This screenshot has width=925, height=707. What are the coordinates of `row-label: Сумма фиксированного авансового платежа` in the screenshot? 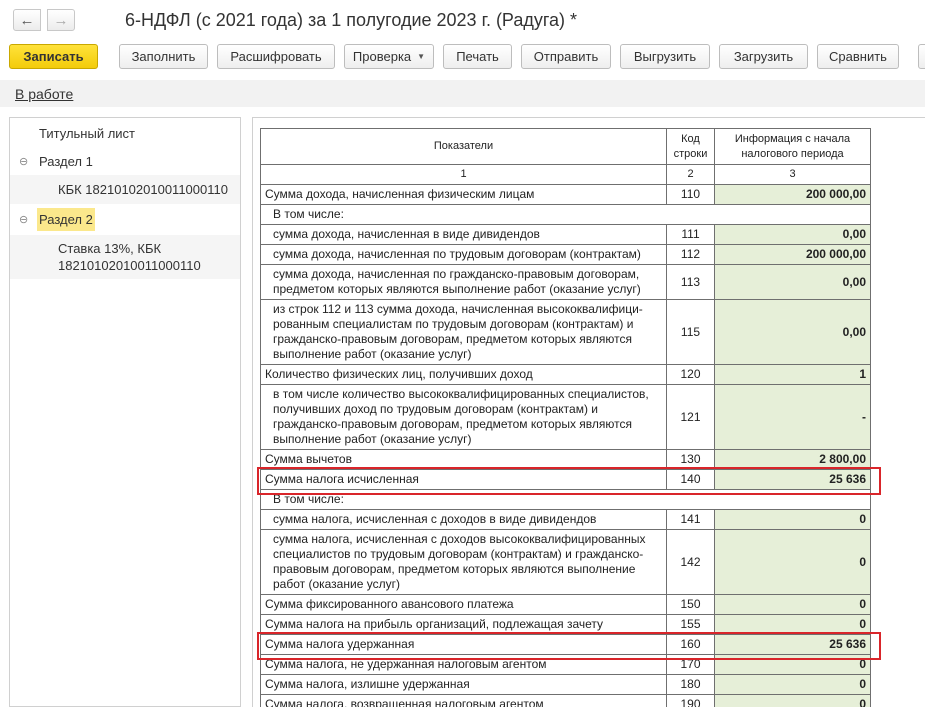 It's located at (464, 605).